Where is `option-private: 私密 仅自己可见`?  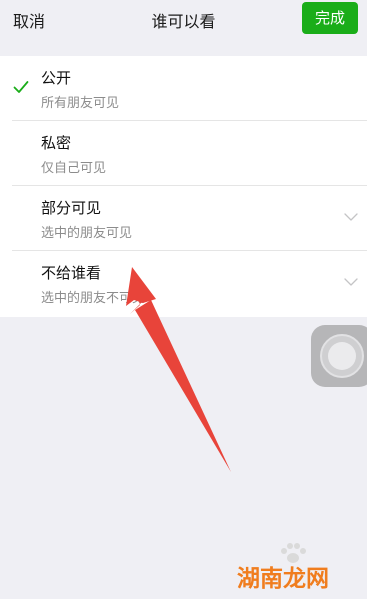 option-private: 私密 仅自己可见 is located at coordinates (183, 153).